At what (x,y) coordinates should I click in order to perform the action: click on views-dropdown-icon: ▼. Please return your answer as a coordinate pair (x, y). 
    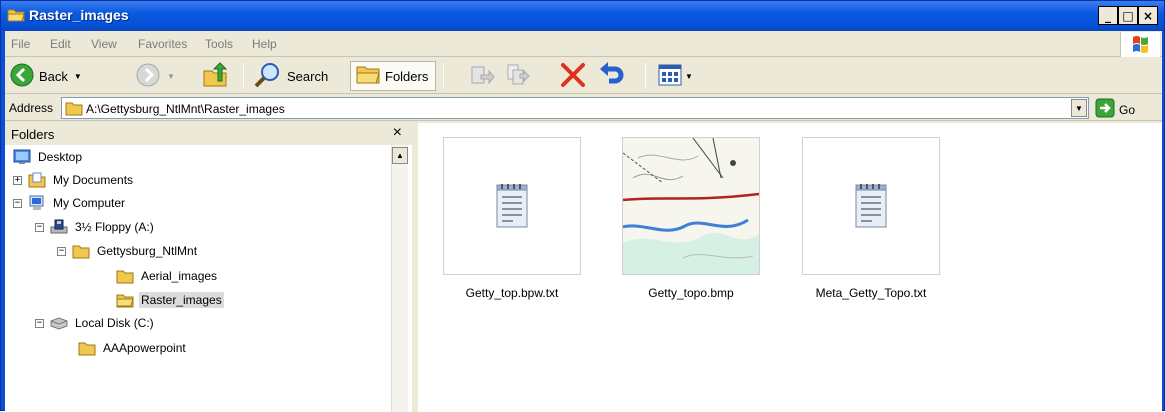
    Looking at the image, I should click on (689, 76).